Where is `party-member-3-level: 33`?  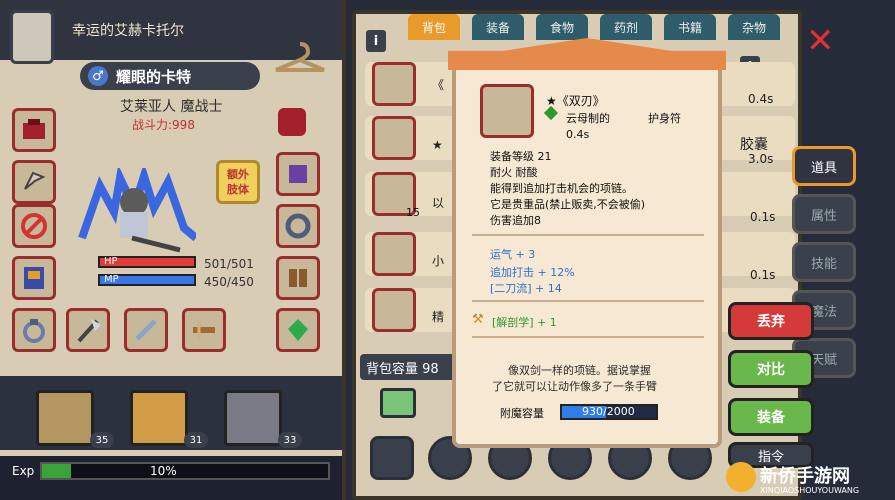 party-member-3-level: 33 is located at coordinates (290, 440).